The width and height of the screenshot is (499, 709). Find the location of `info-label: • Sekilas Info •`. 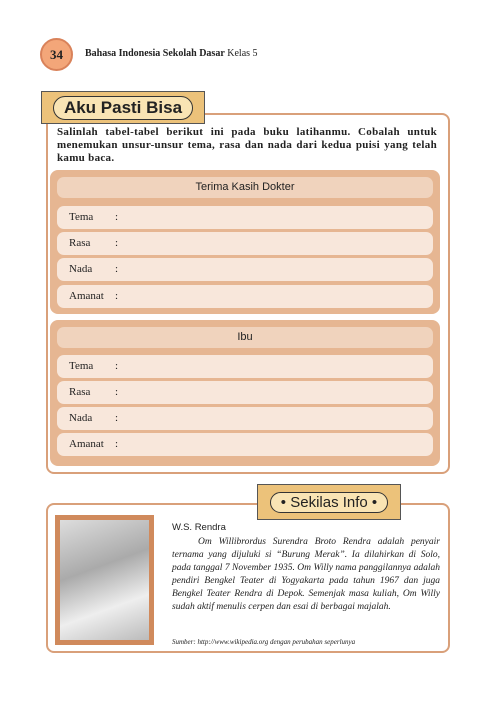

info-label: • Sekilas Info • is located at coordinates (329, 502).